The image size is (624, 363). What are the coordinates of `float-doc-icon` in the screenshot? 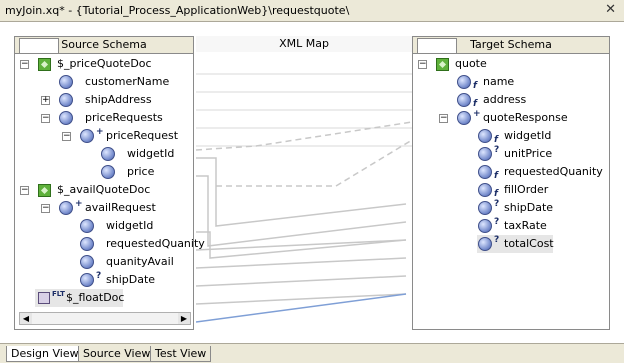 It's located at (44, 298).